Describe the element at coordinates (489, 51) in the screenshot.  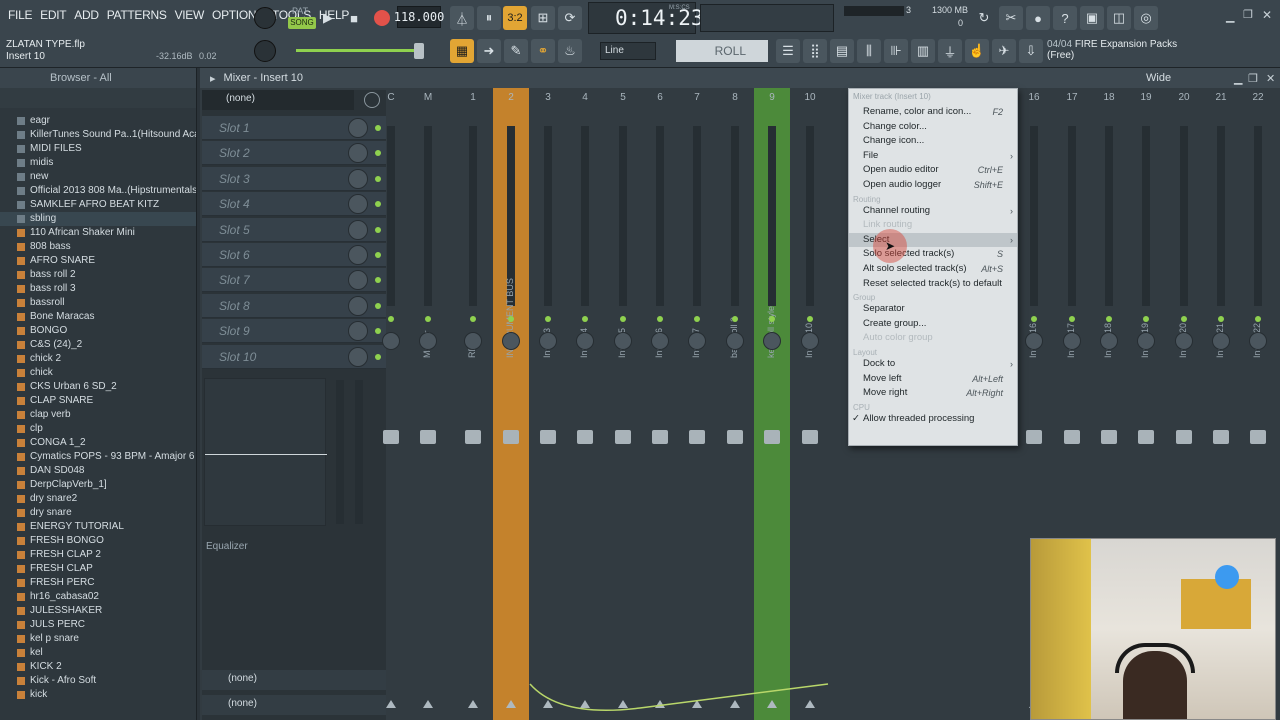
I see `arrow-tool: ➜` at that location.